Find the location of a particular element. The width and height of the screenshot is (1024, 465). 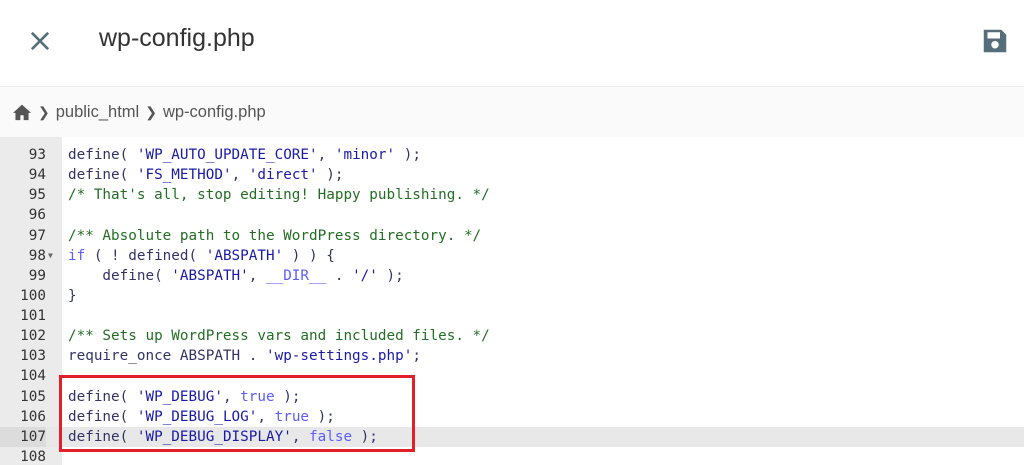

code-text: if ( ! defined( 'ABSPATH' ) ) { is located at coordinates (201, 256).